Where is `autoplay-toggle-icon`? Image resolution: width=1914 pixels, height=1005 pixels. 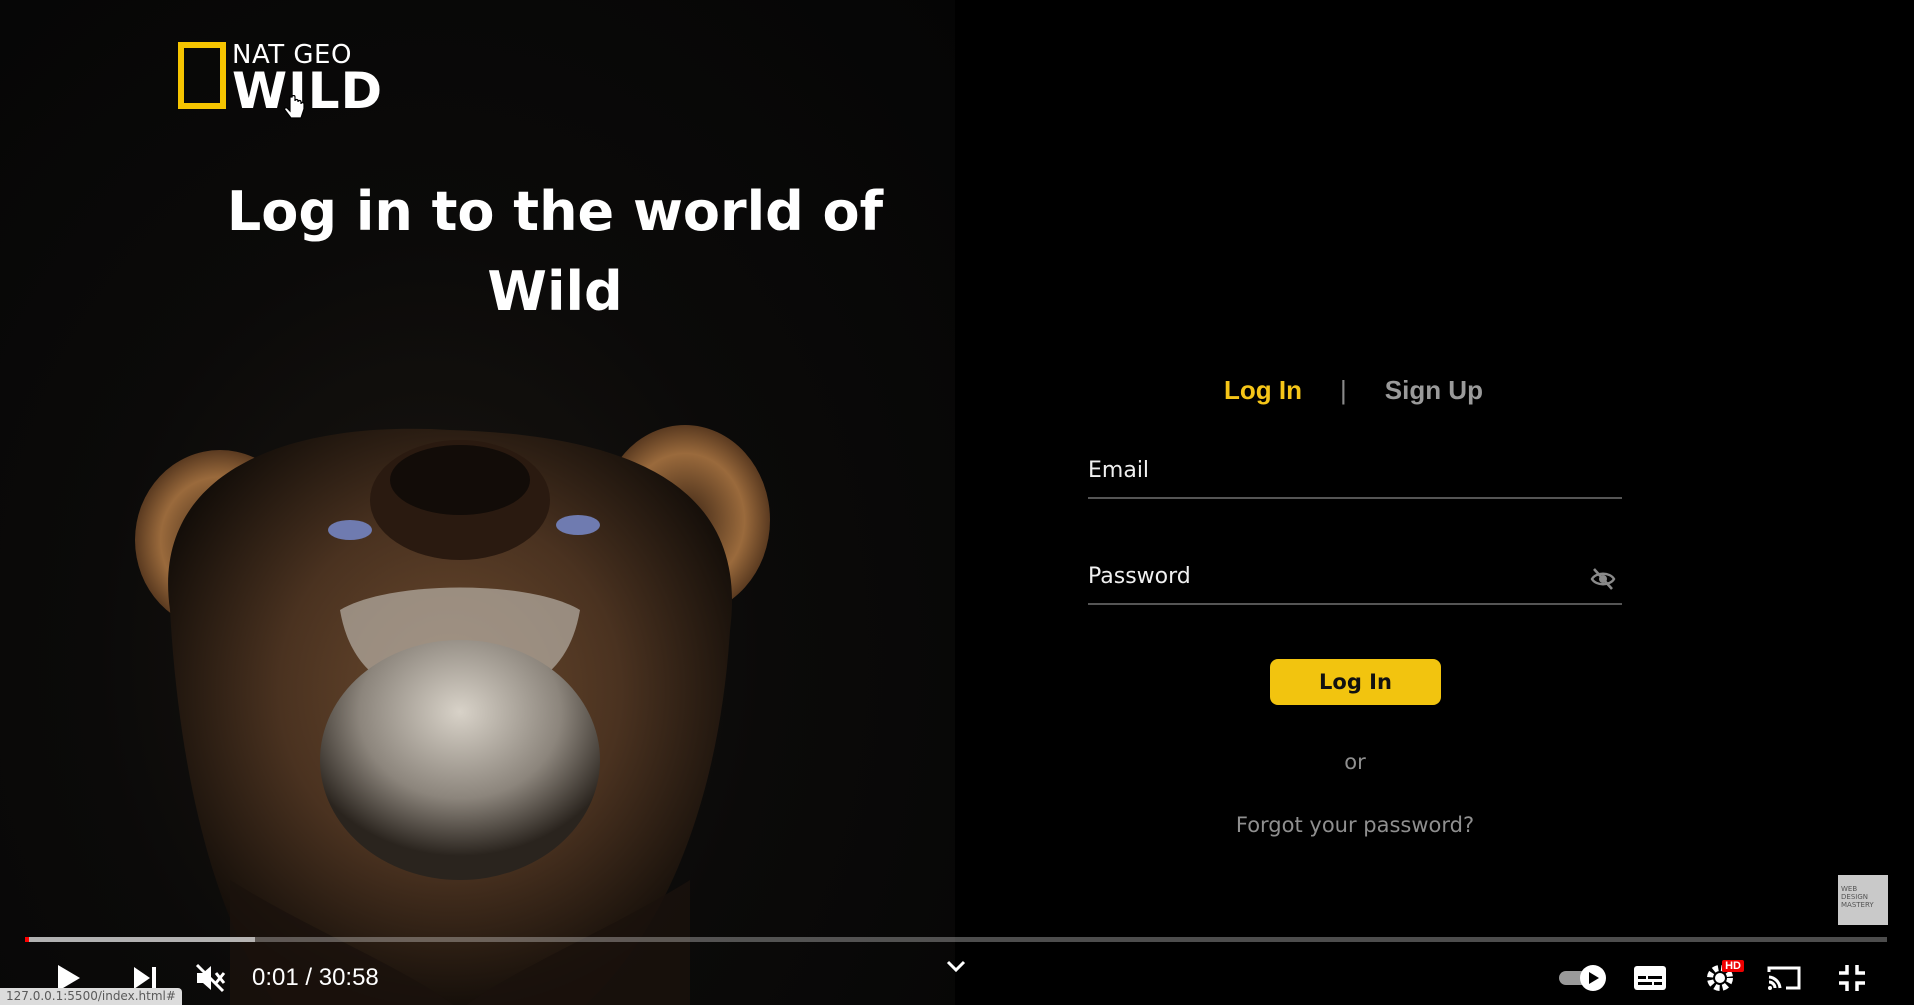
autoplay-toggle-icon is located at coordinates (1582, 978).